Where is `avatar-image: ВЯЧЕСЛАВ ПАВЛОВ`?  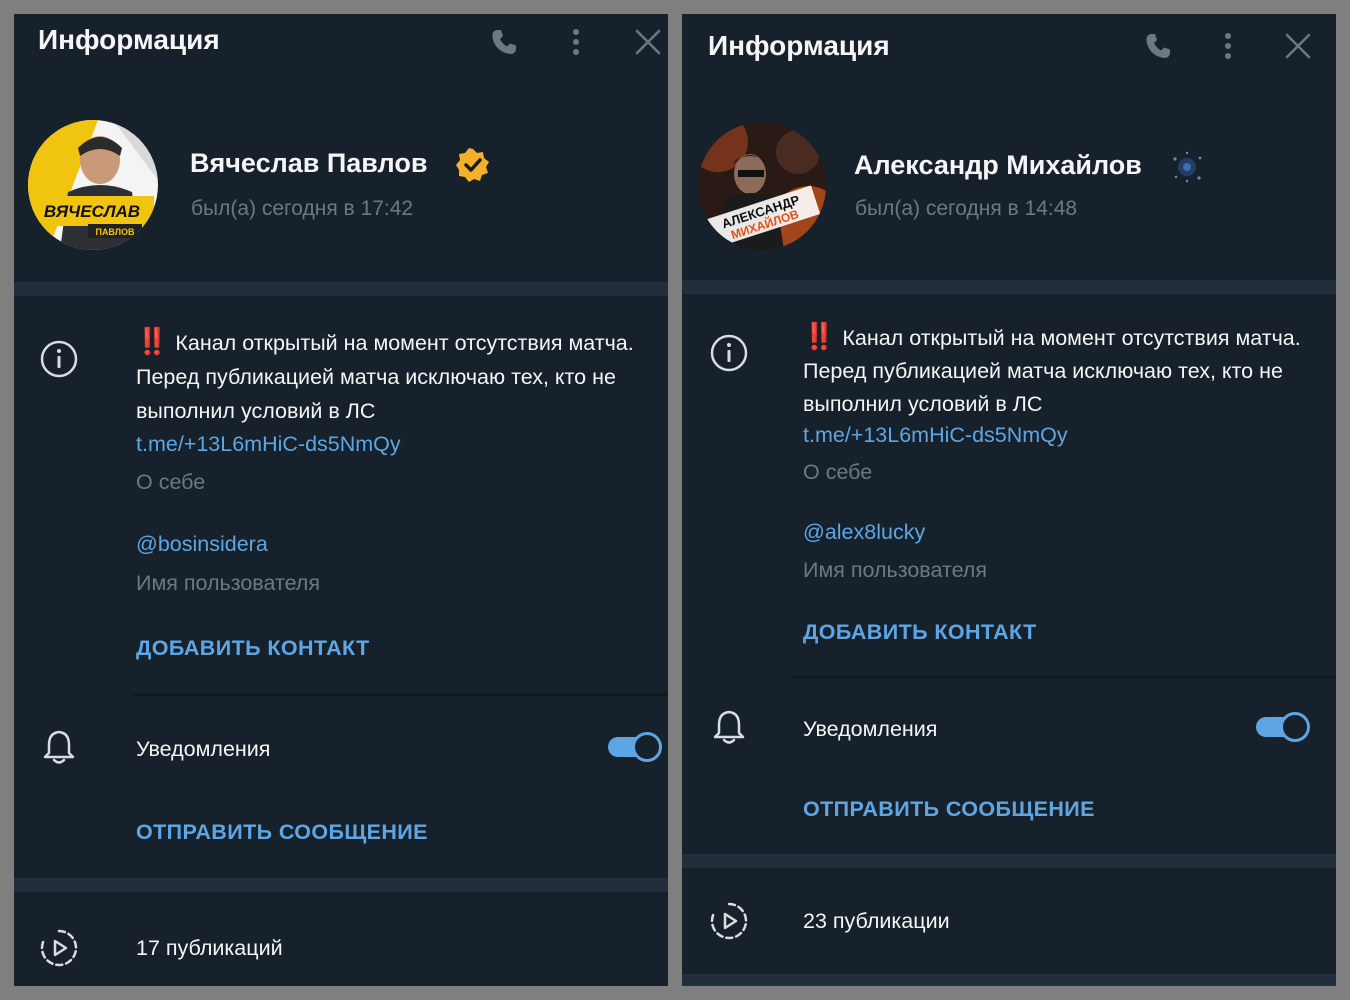
avatar-image: ВЯЧЕСЛАВ ПАВЛОВ is located at coordinates (93, 185).